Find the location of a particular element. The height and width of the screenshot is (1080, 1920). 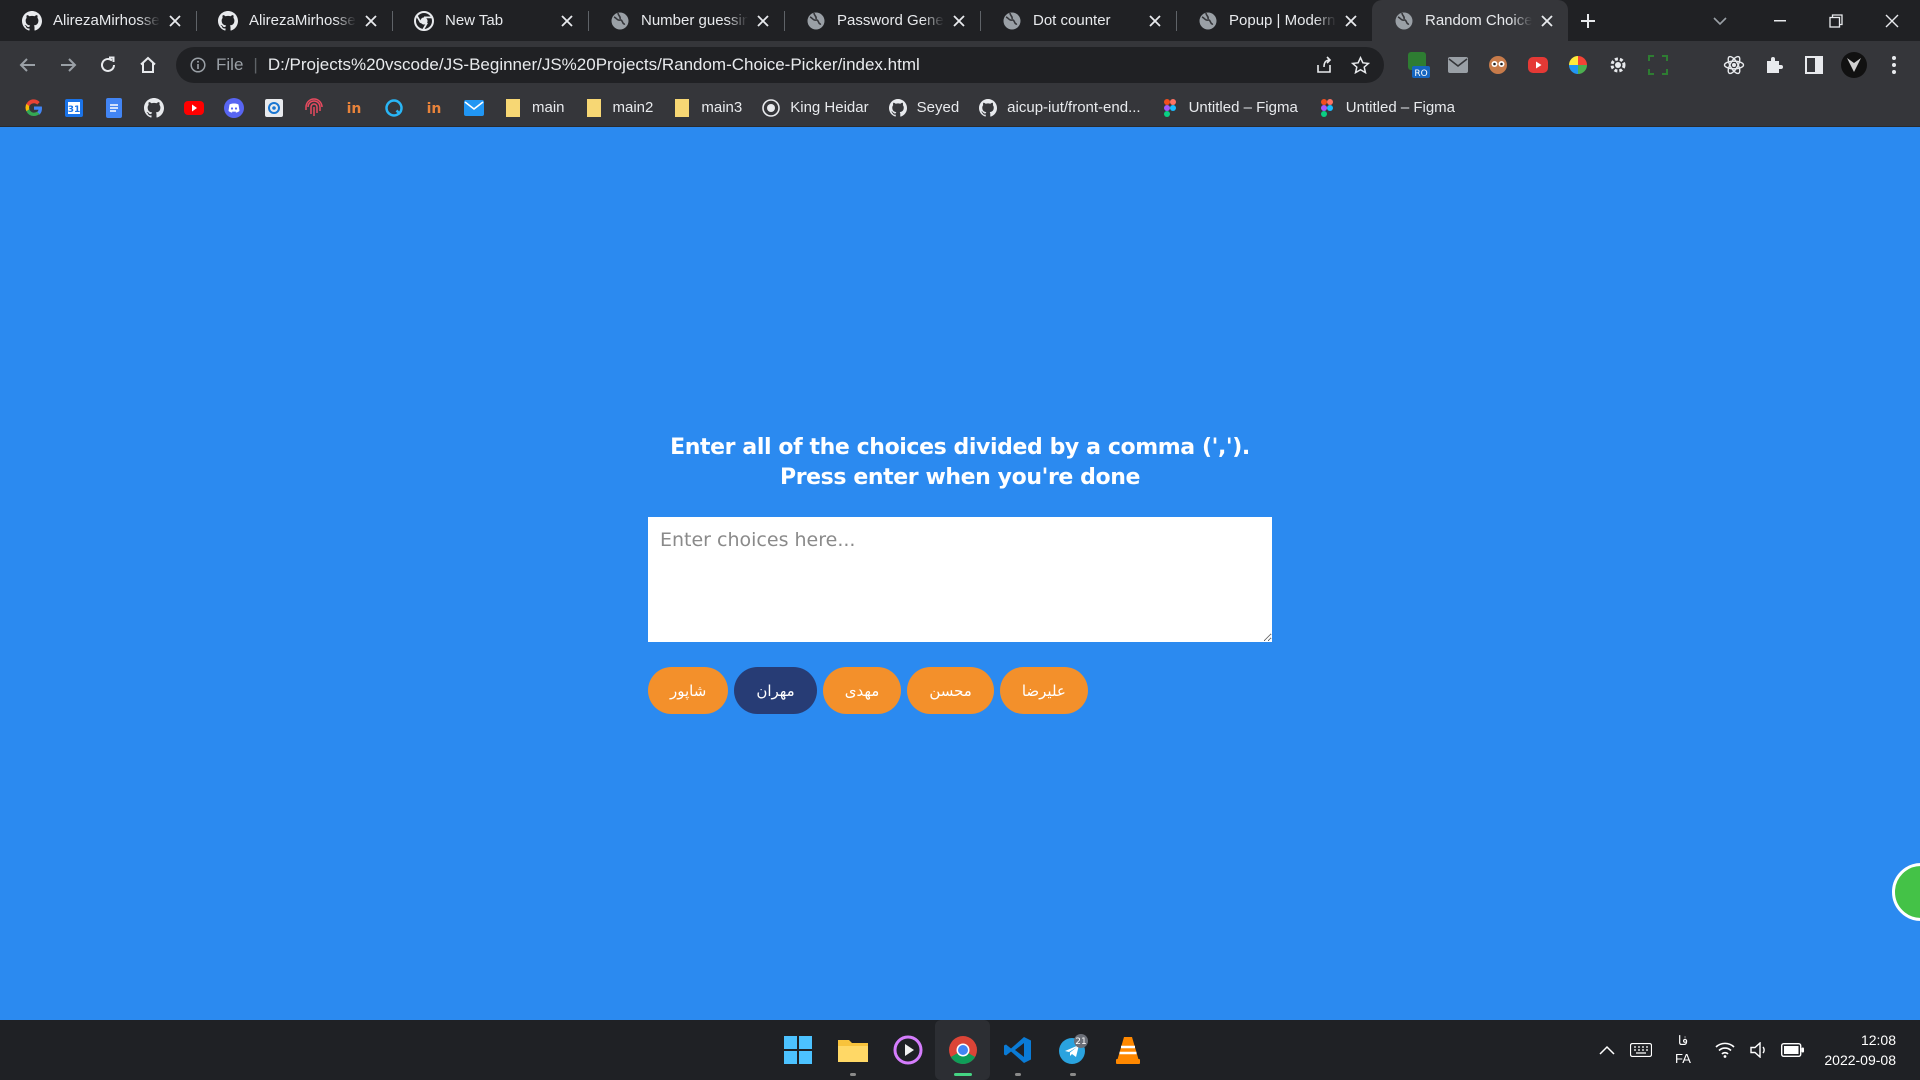

reload-button is located at coordinates (108, 65).